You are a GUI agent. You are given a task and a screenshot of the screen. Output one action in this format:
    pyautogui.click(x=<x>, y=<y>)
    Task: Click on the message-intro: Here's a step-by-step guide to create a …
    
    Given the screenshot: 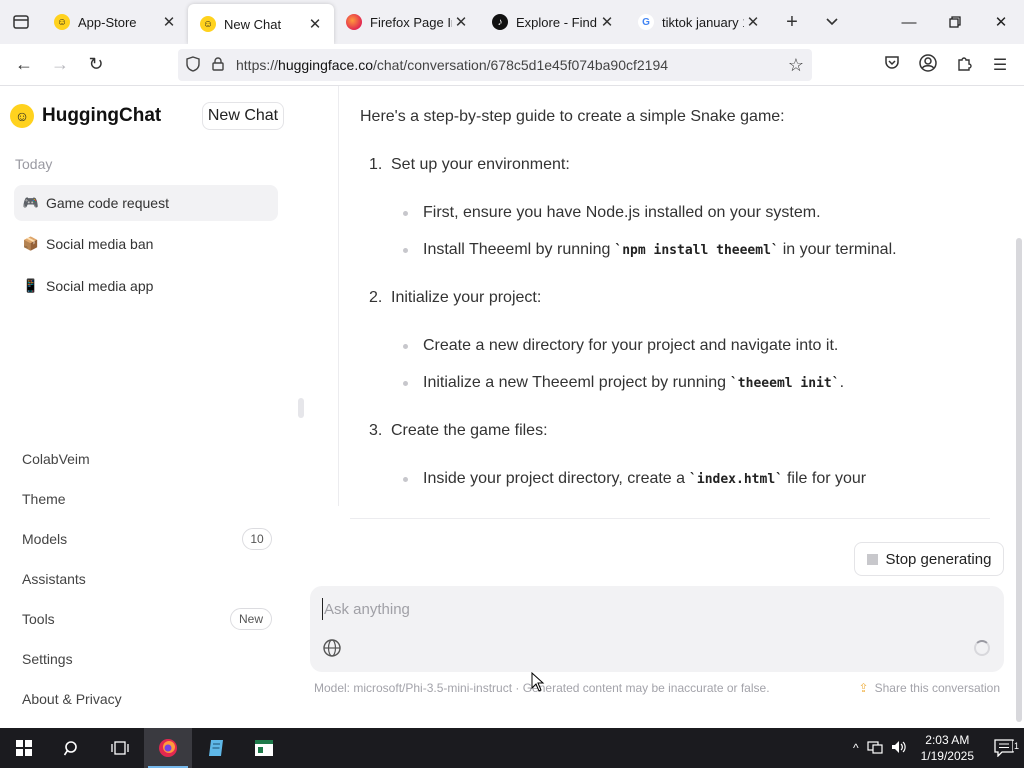 What is the action you would take?
    pyautogui.click(x=572, y=116)
    